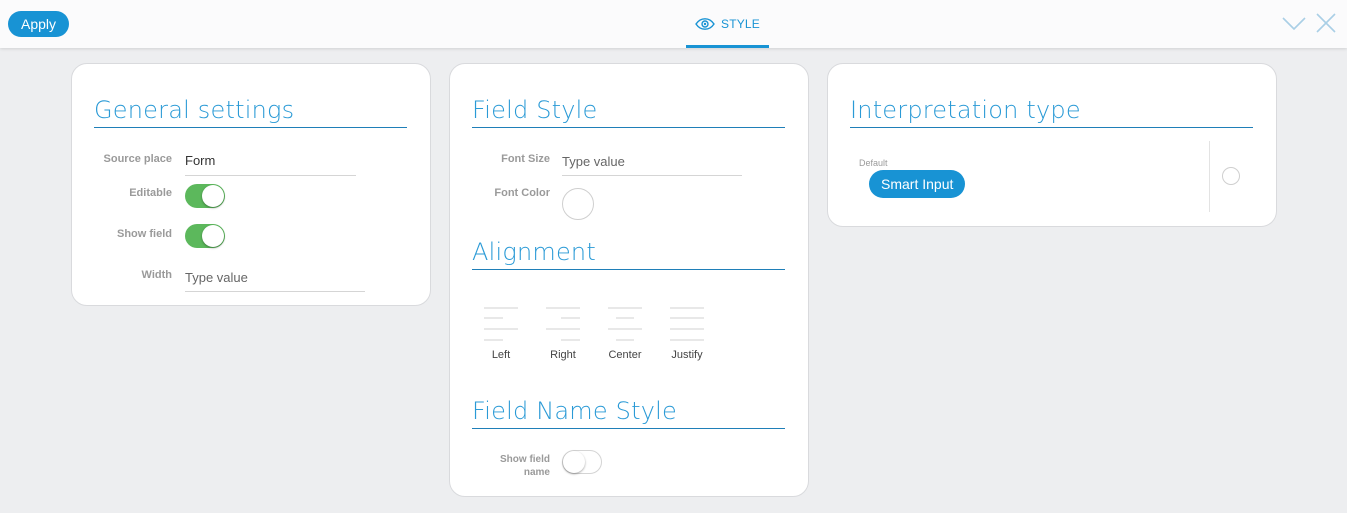  What do you see at coordinates (673, 24) in the screenshot?
I see `top-toolbar: Apply STYLE` at bounding box center [673, 24].